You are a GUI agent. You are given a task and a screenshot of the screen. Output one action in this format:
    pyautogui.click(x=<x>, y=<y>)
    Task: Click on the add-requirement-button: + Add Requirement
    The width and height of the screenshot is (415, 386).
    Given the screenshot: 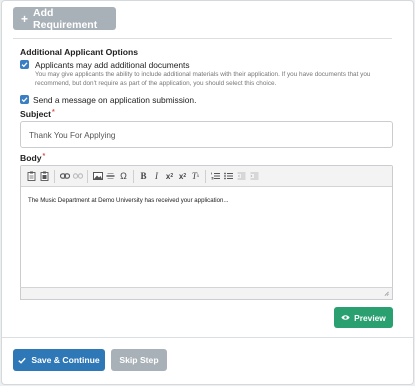 What is the action you would take?
    pyautogui.click(x=64, y=18)
    